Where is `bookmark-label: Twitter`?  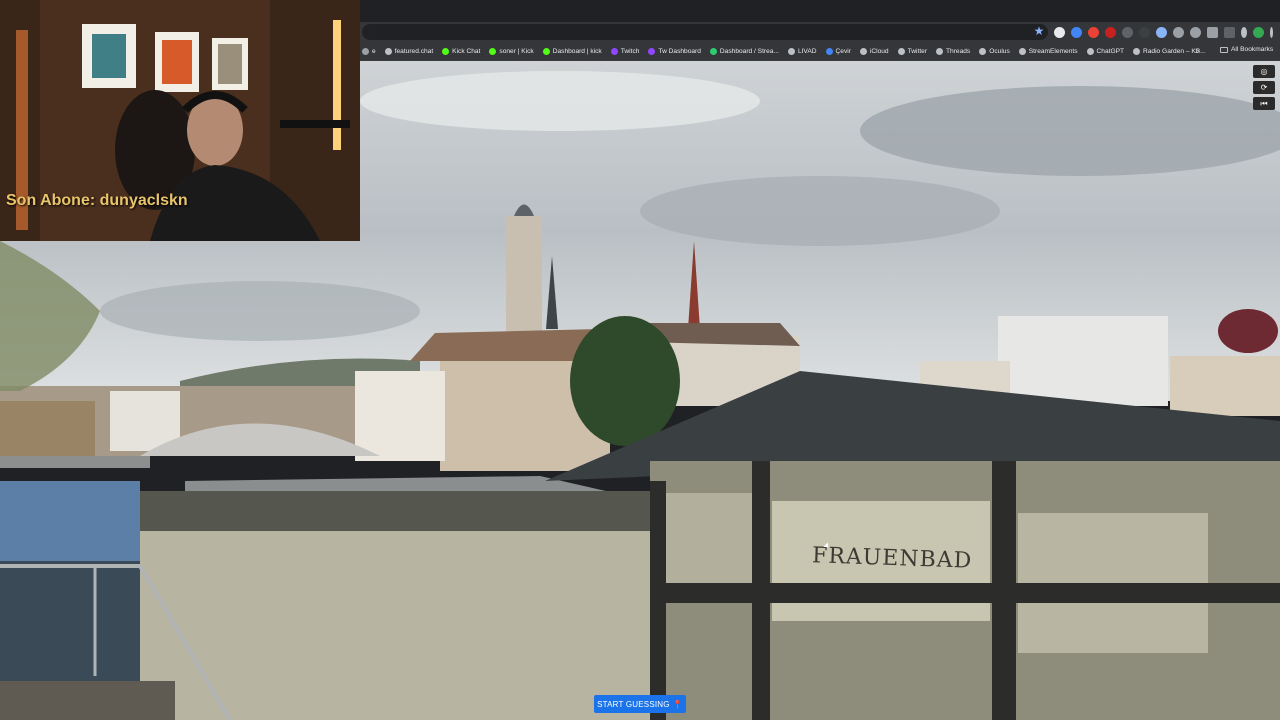 bookmark-label: Twitter is located at coordinates (917, 51).